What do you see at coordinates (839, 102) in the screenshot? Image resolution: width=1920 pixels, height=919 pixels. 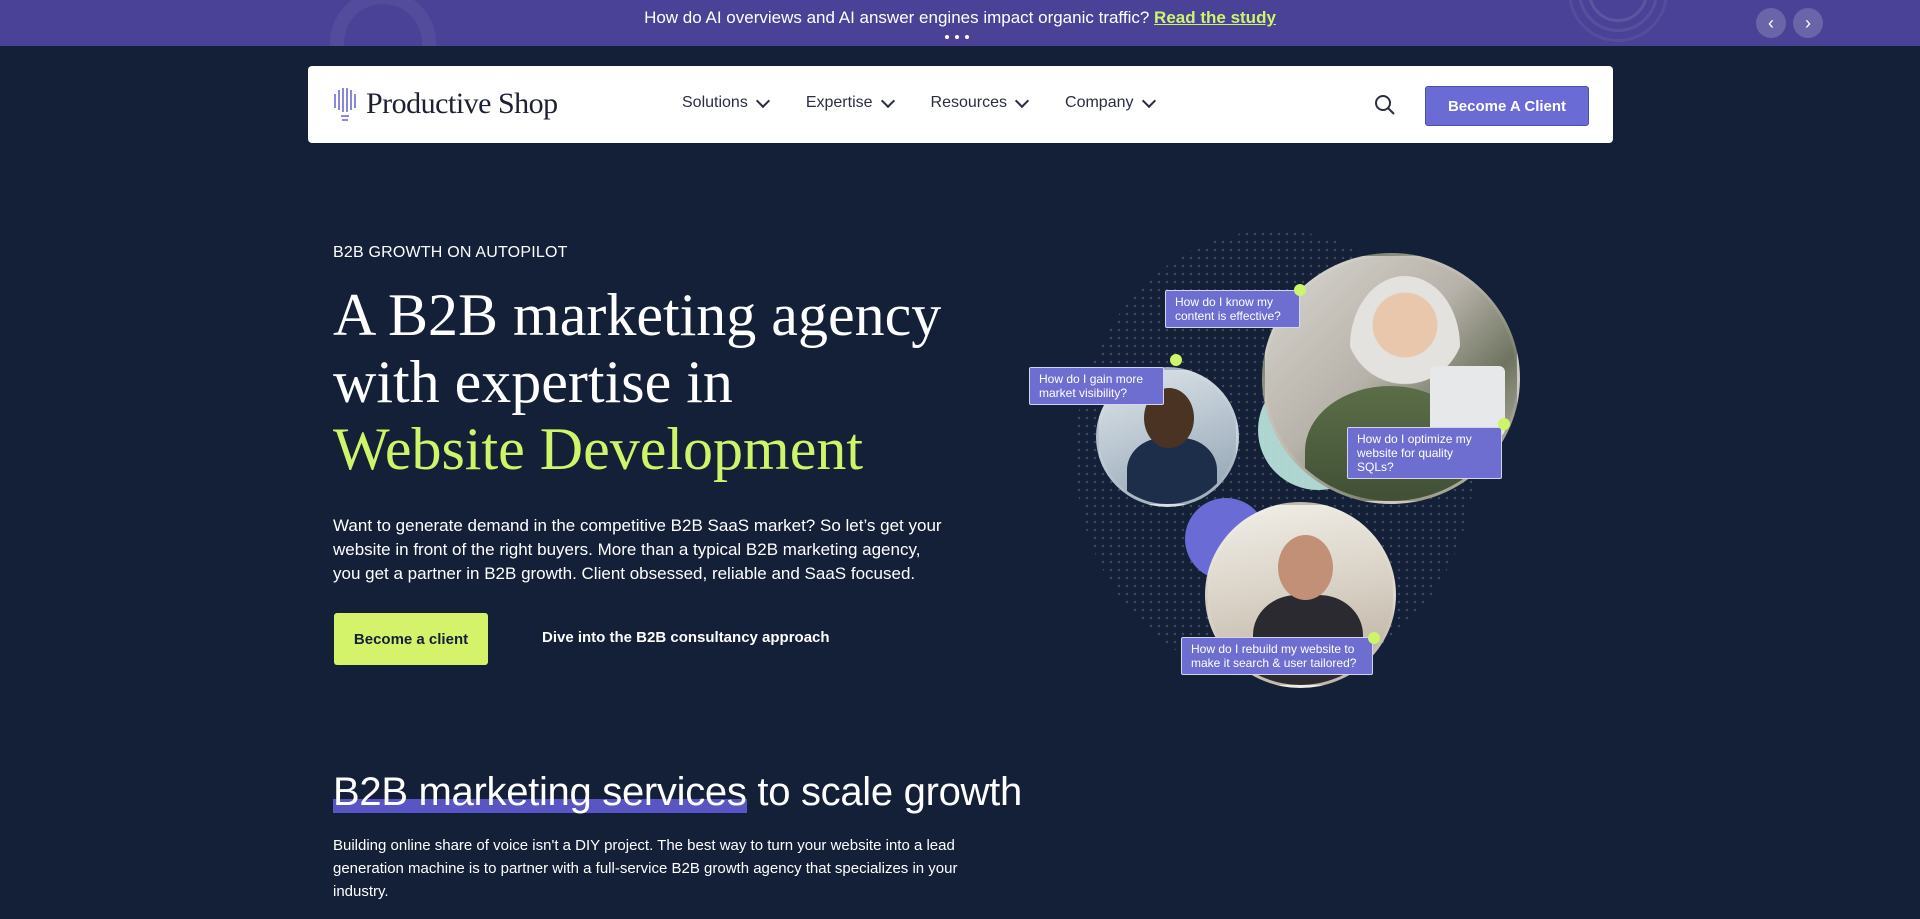 I see `nav-item-label: Expertise` at bounding box center [839, 102].